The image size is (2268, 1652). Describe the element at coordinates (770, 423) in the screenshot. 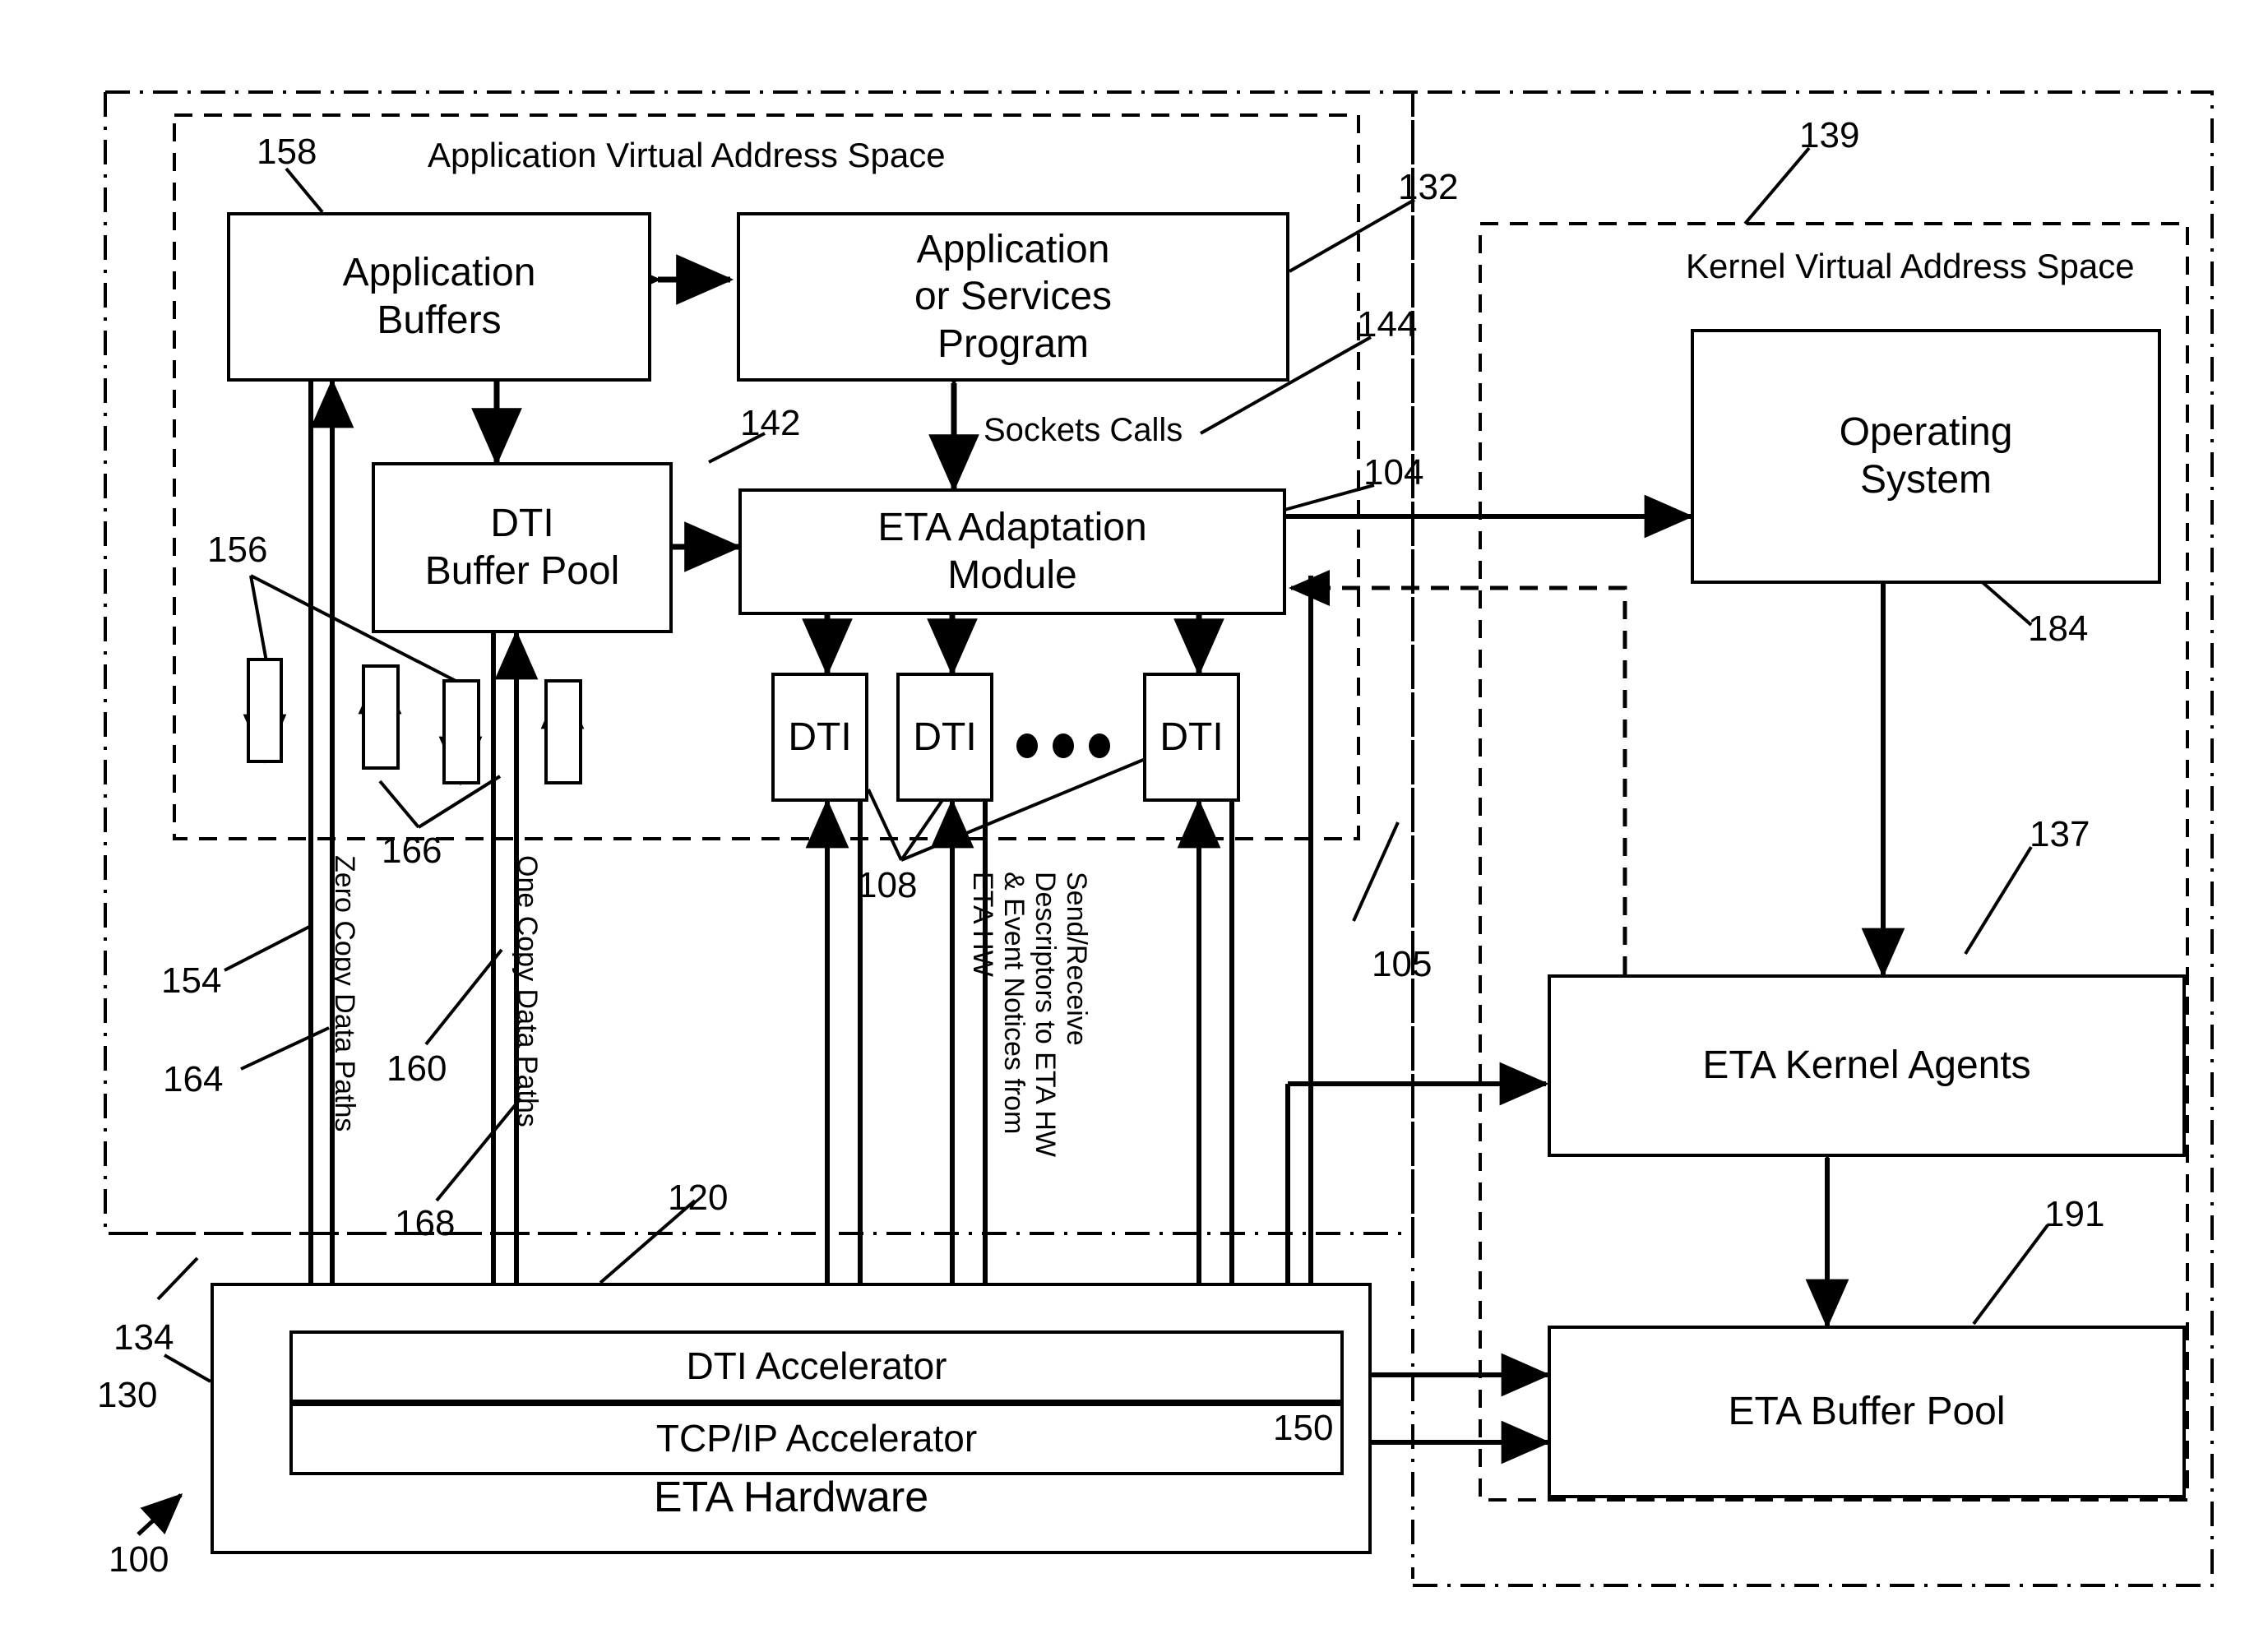

I see `ref-142: 142` at that location.